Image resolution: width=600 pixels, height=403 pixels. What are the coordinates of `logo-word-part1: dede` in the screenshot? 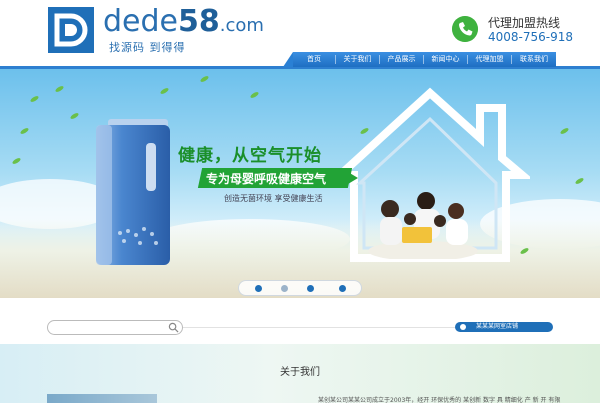 It's located at (140, 21).